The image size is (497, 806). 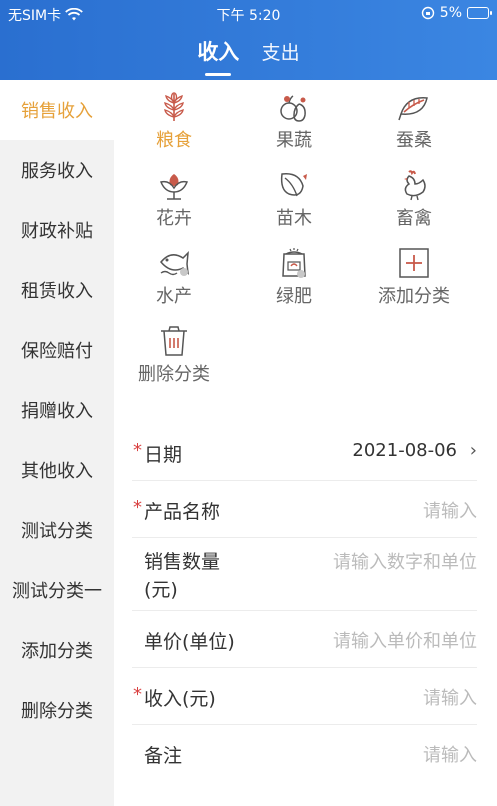 What do you see at coordinates (174, 277) in the screenshot?
I see `category-fish: 水产` at bounding box center [174, 277].